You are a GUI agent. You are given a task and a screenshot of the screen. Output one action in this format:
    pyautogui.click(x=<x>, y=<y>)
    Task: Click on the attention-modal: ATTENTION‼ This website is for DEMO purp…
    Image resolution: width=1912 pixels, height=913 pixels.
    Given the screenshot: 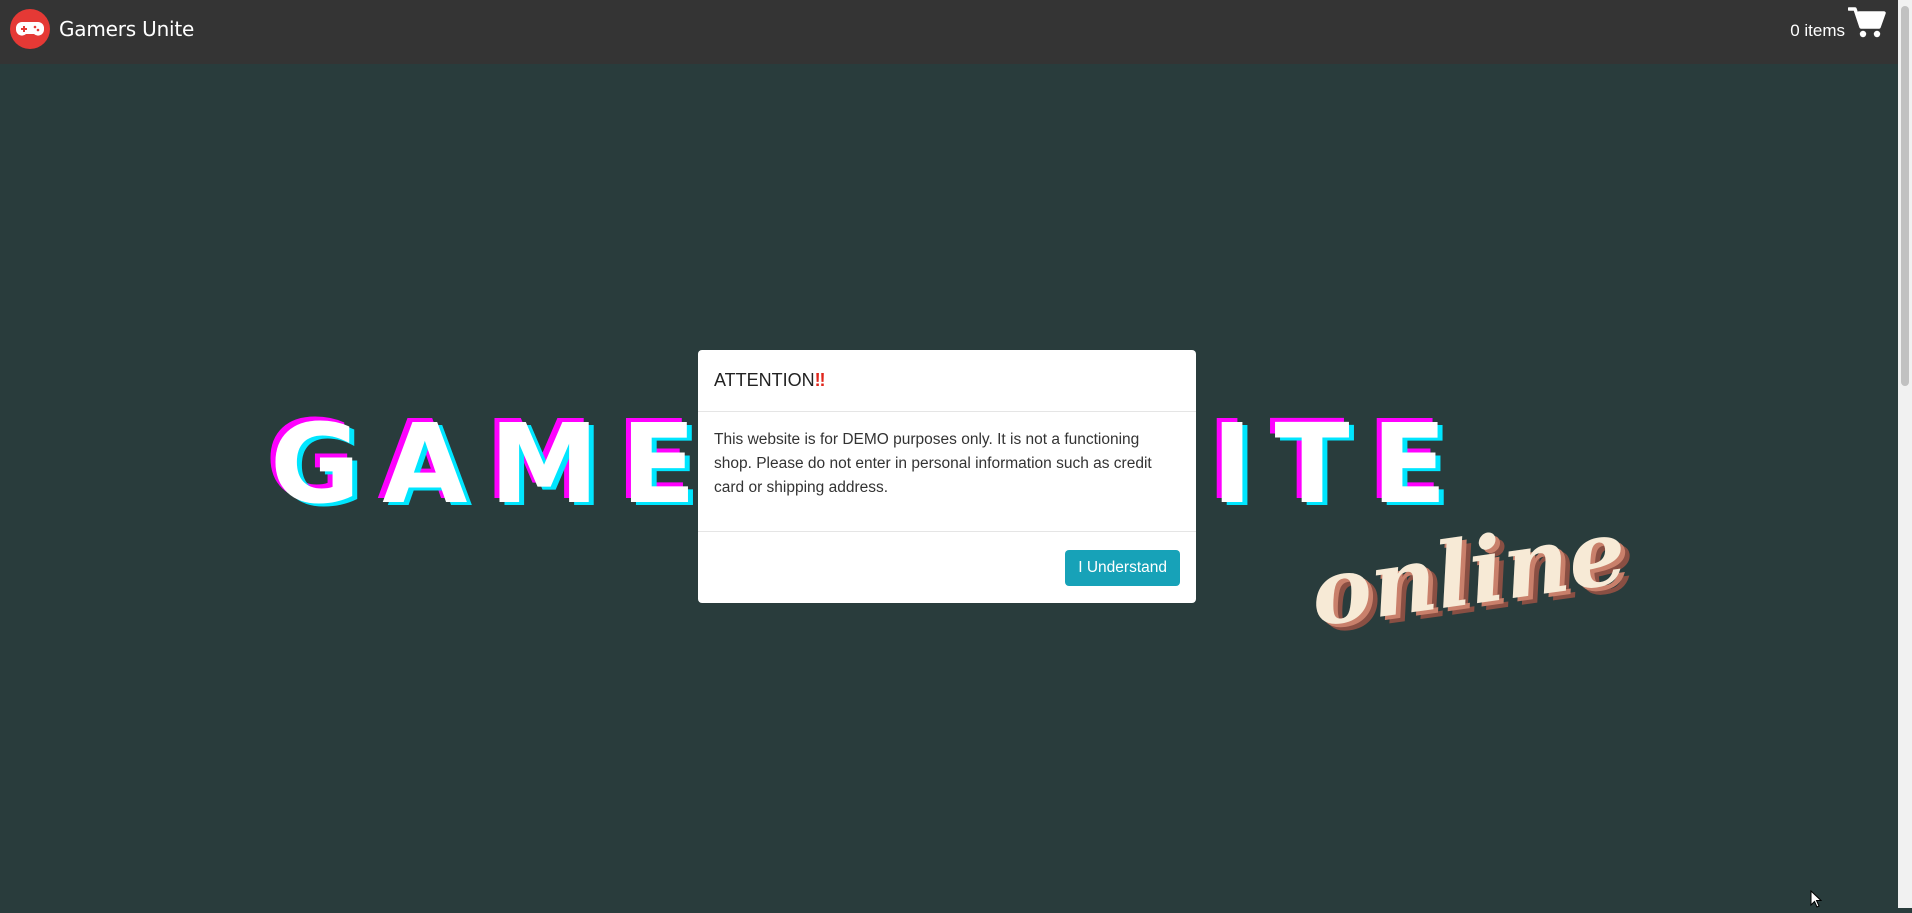 What is the action you would take?
    pyautogui.click(x=947, y=476)
    